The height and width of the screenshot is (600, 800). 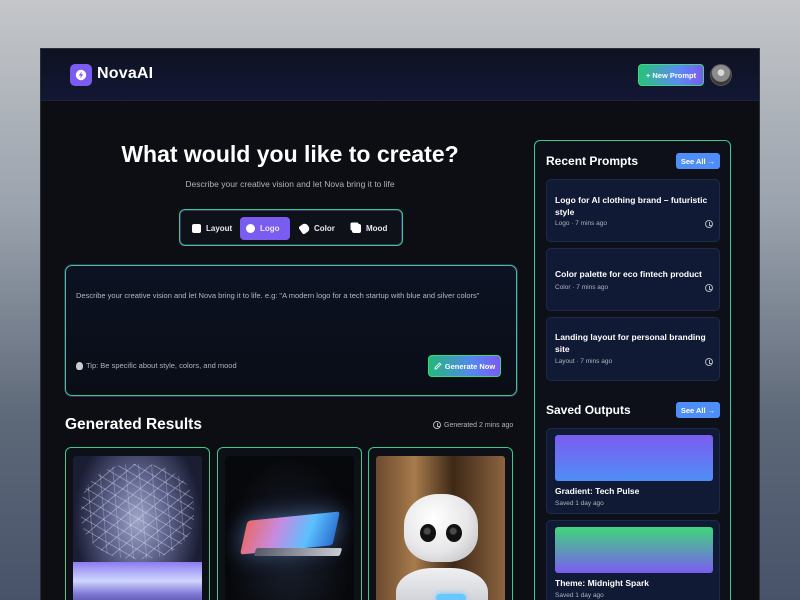 I want to click on result-image-laptop, so click(x=289, y=528).